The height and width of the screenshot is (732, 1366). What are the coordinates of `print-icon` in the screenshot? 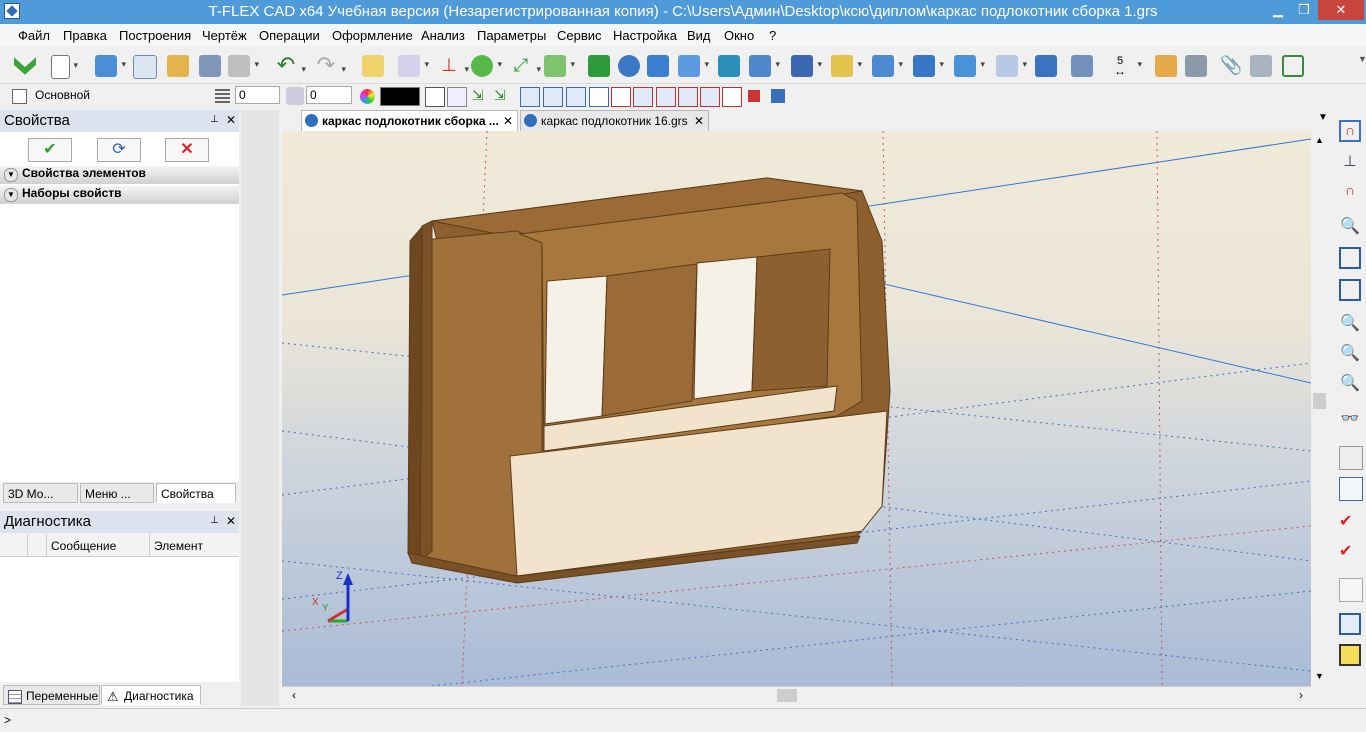 It's located at (243, 66).